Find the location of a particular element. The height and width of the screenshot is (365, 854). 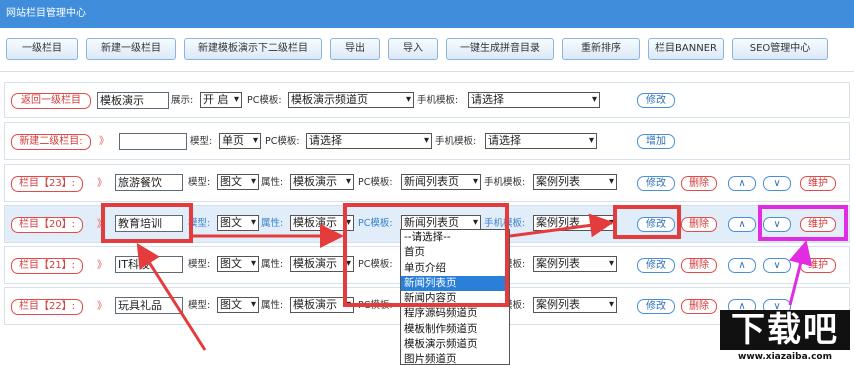

reorder-button: 重新排序 is located at coordinates (601, 49).